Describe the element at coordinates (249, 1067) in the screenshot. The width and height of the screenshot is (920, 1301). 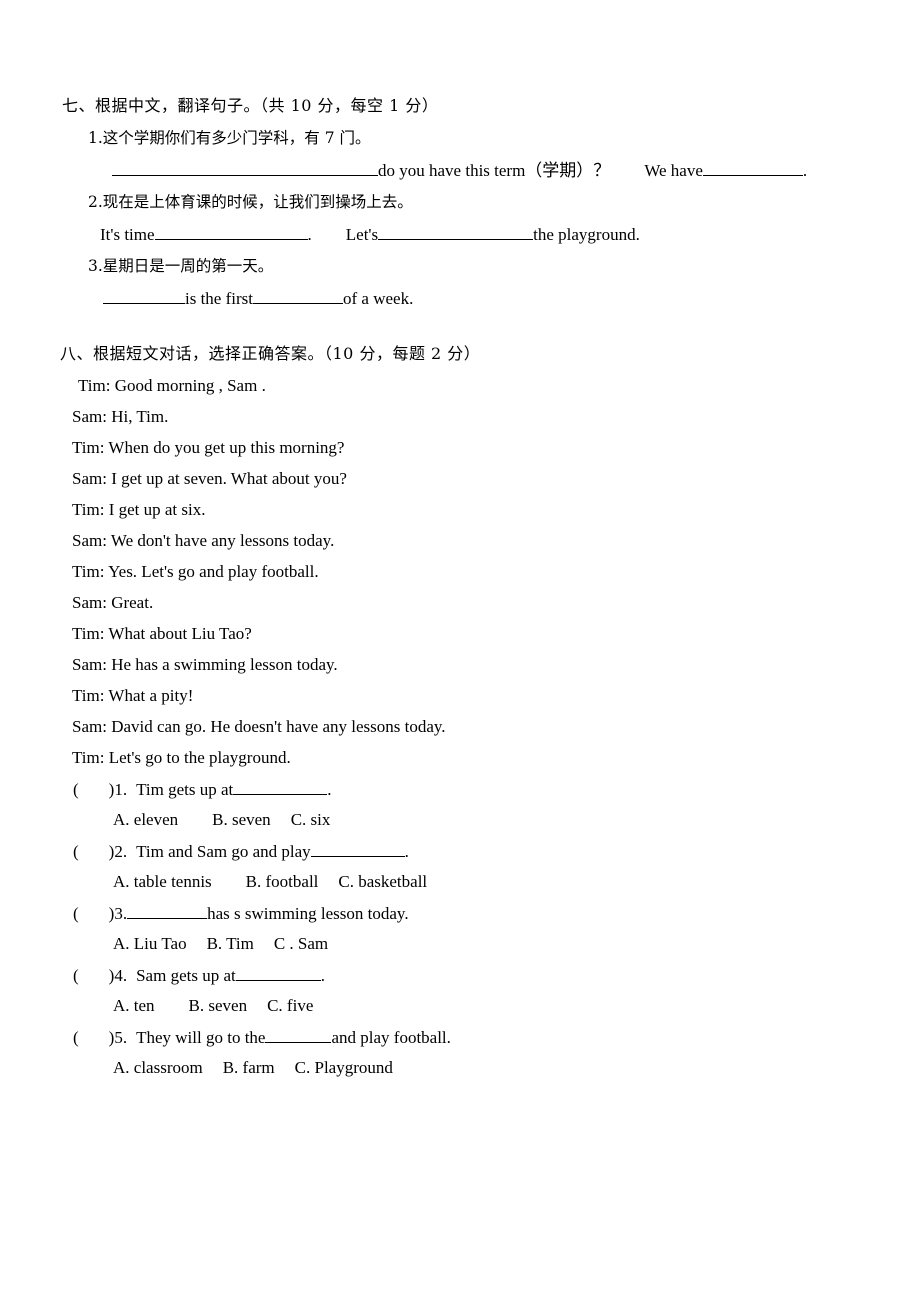
I see `option-b: B. farm` at that location.